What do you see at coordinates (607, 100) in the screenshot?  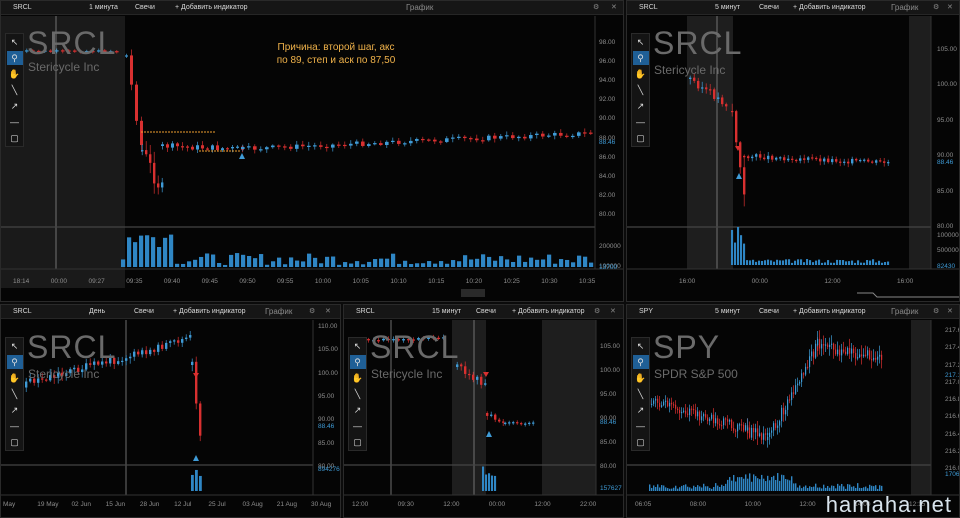 I see `y-axis-tick: 92.00` at bounding box center [607, 100].